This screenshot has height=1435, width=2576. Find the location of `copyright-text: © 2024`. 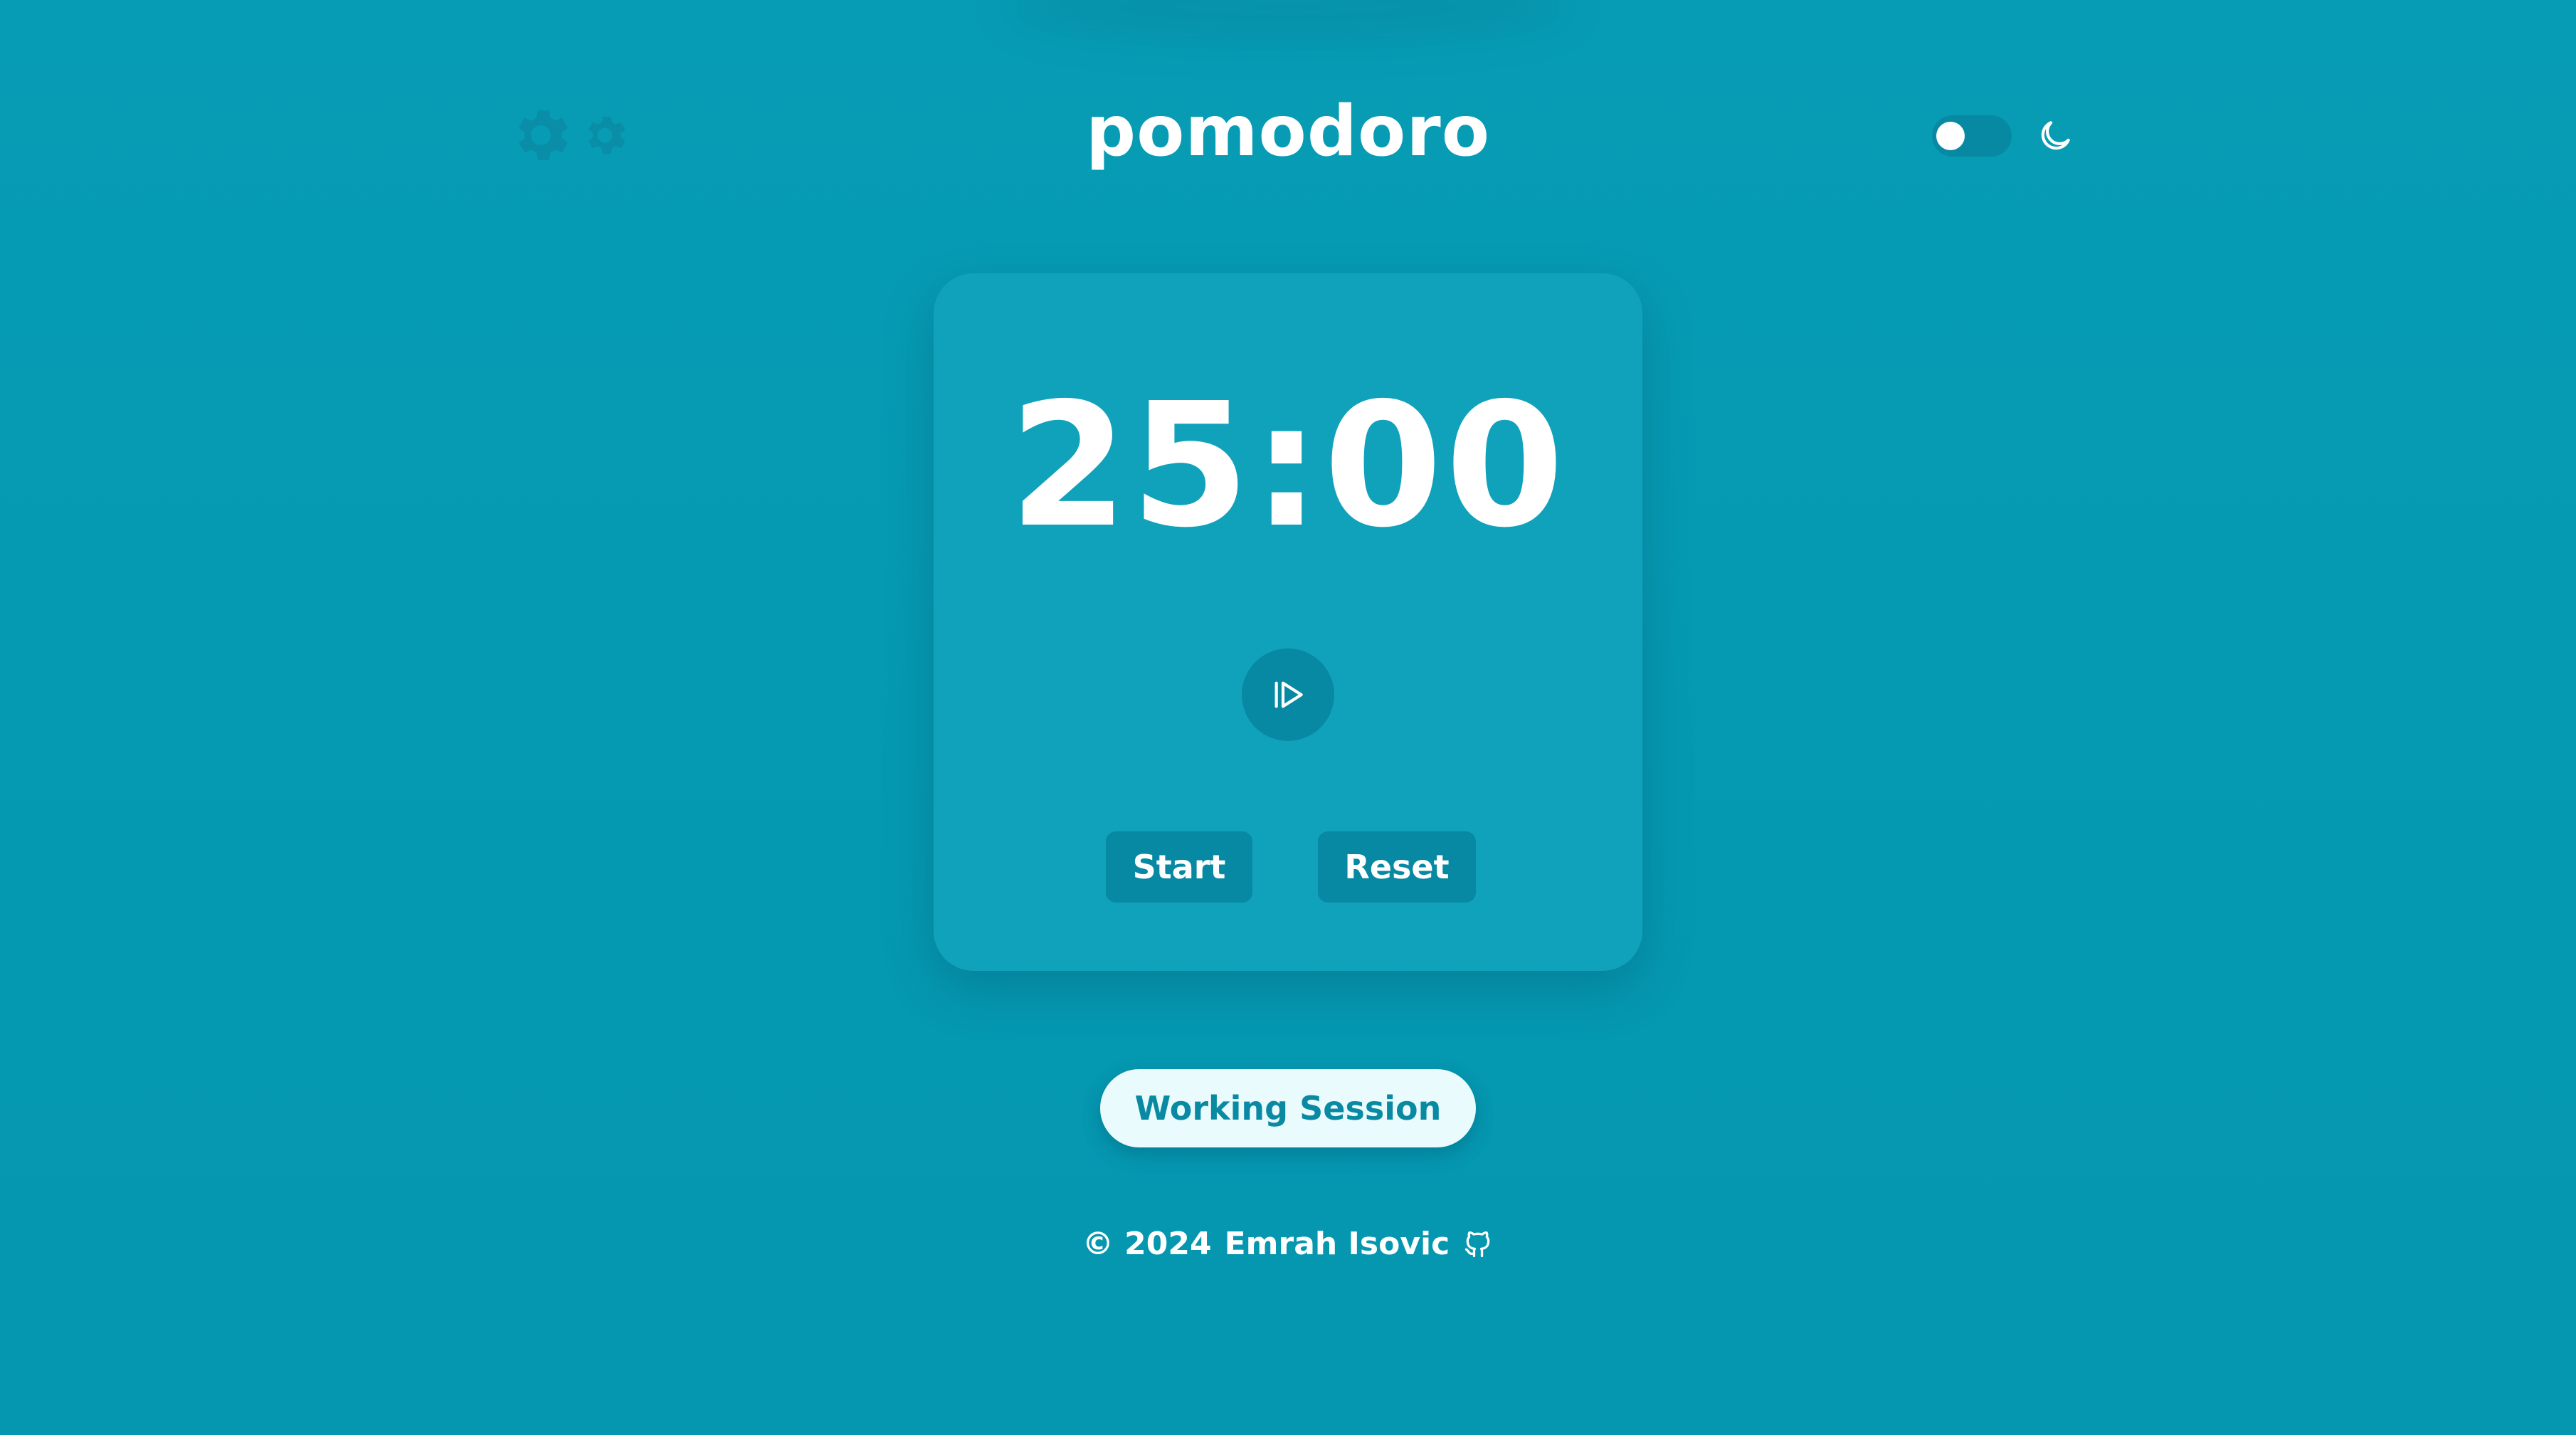

copyright-text: © 2024 is located at coordinates (1147, 1244).